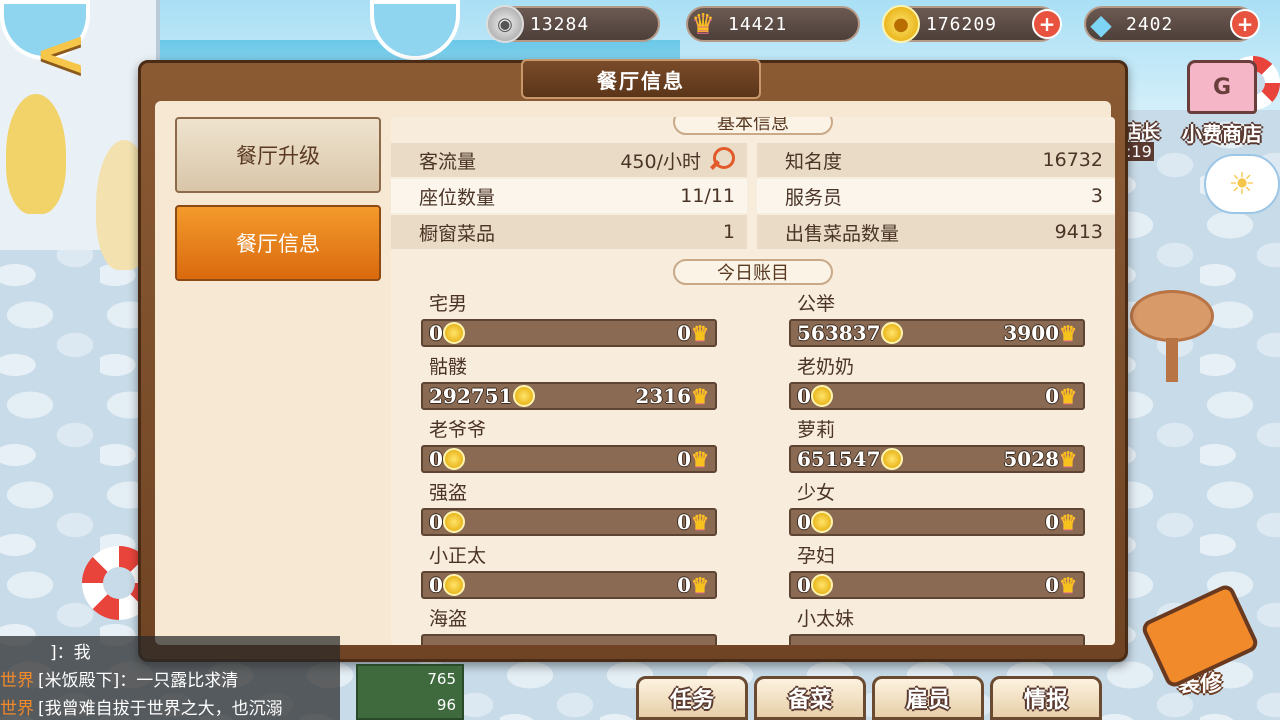 The image size is (1280, 720). I want to click on stat-window-dishes: 橱窗菜品 1, so click(569, 232).